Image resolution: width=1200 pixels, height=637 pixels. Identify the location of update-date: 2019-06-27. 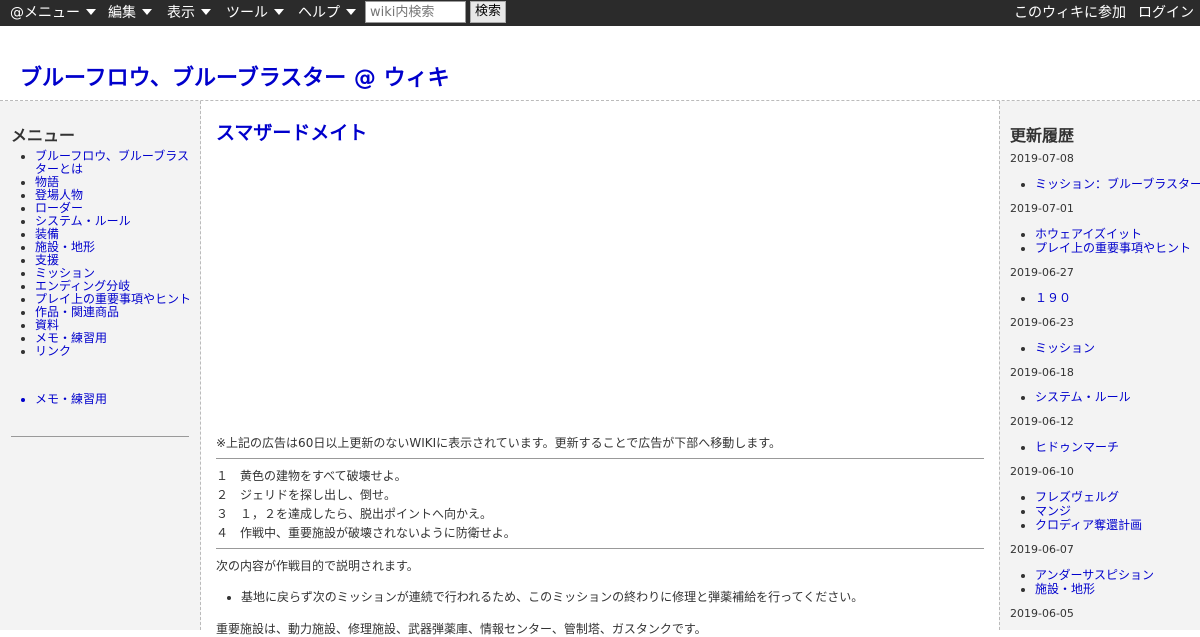
(1042, 272).